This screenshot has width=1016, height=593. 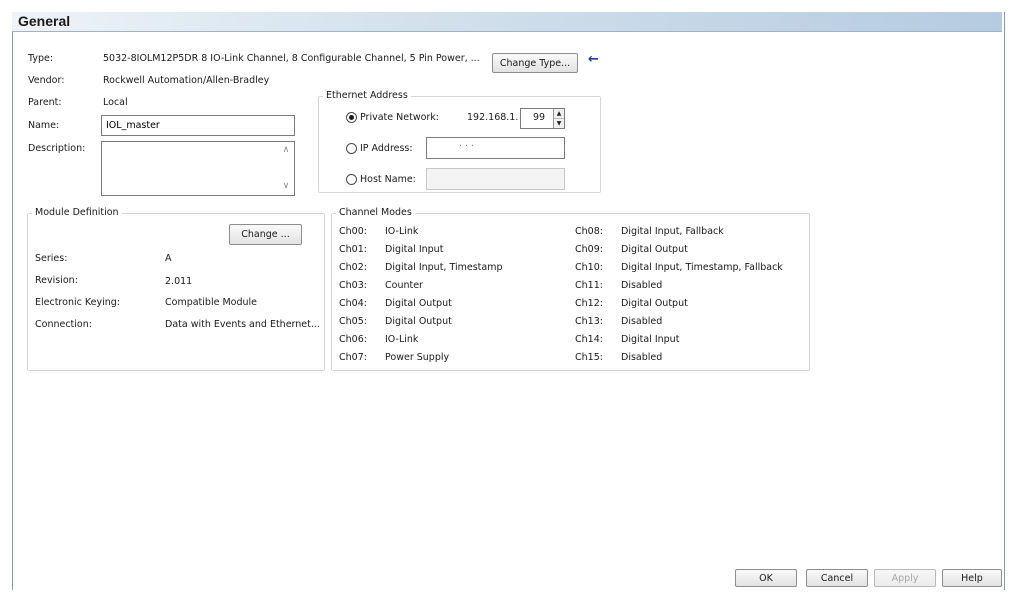 What do you see at coordinates (375, 212) in the screenshot?
I see `channel-modes-title: Channel Modes` at bounding box center [375, 212].